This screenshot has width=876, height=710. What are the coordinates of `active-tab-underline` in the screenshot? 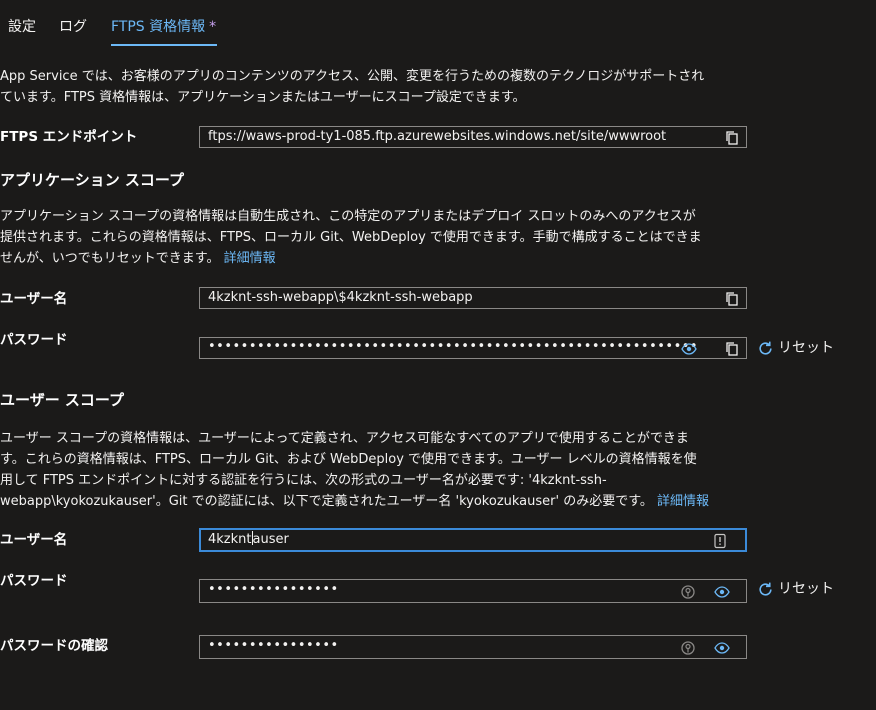 It's located at (164, 45).